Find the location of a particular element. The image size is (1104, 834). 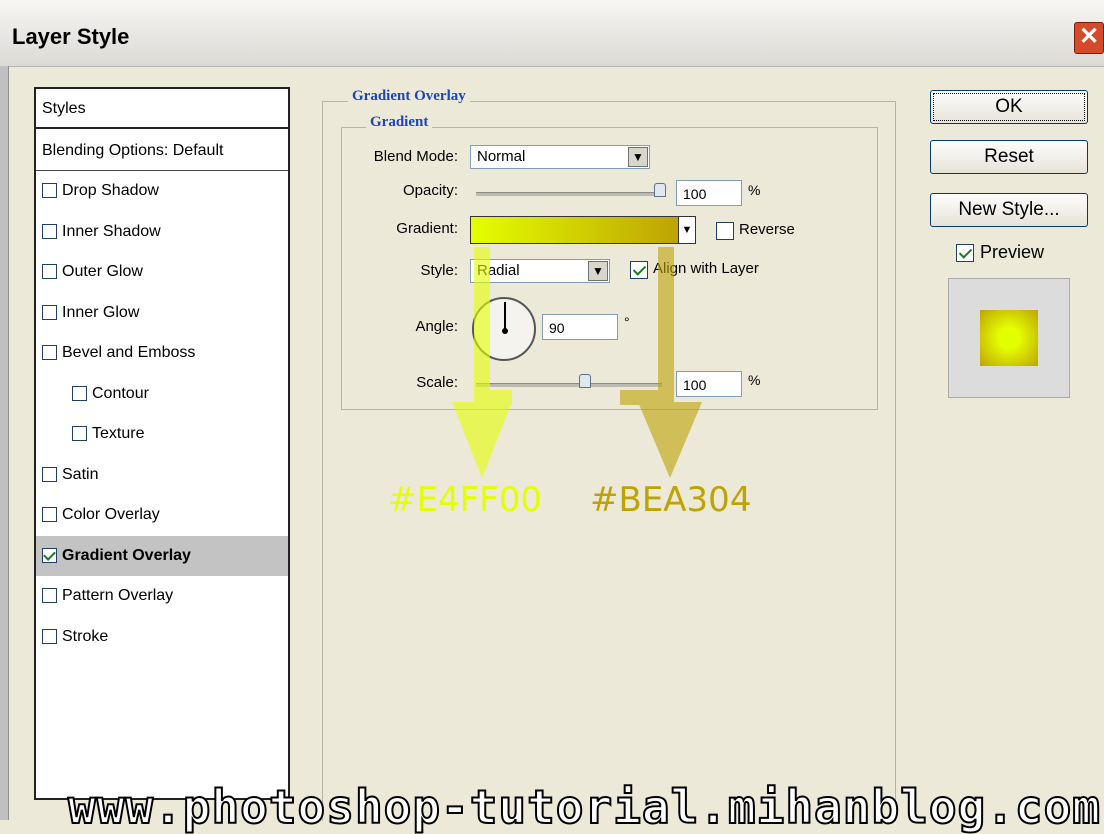

ok-button: OK is located at coordinates (1009, 107).